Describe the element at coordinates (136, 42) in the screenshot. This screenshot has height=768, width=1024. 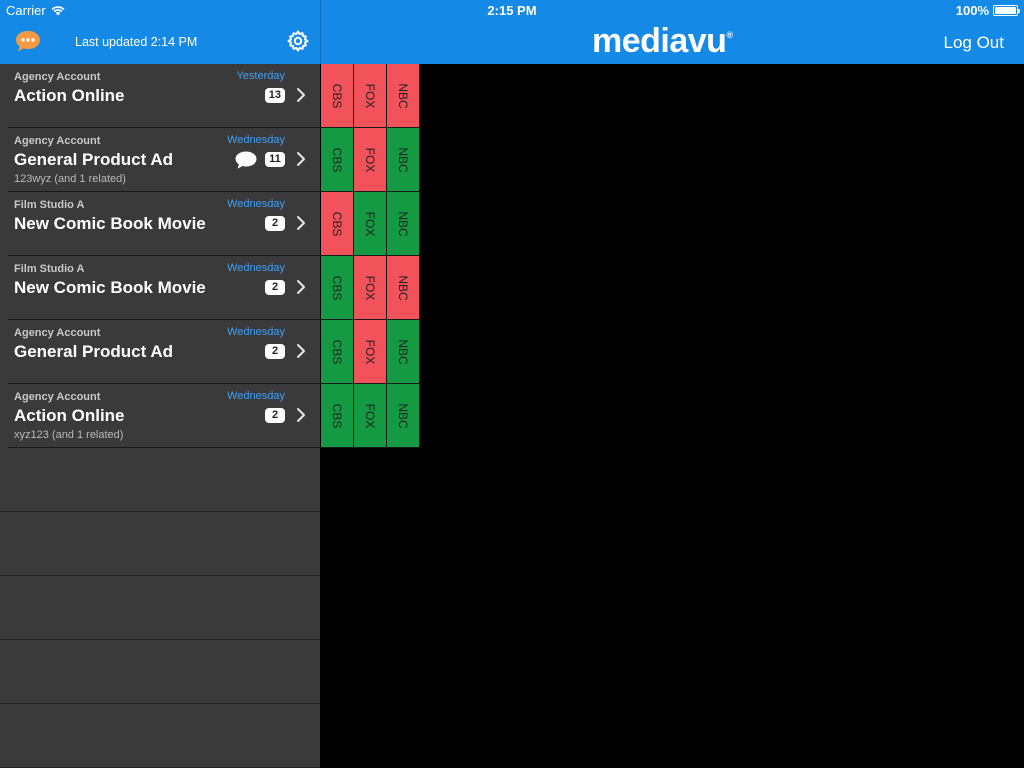
I see `last-updated-label: Last updated 2:14 PM` at that location.